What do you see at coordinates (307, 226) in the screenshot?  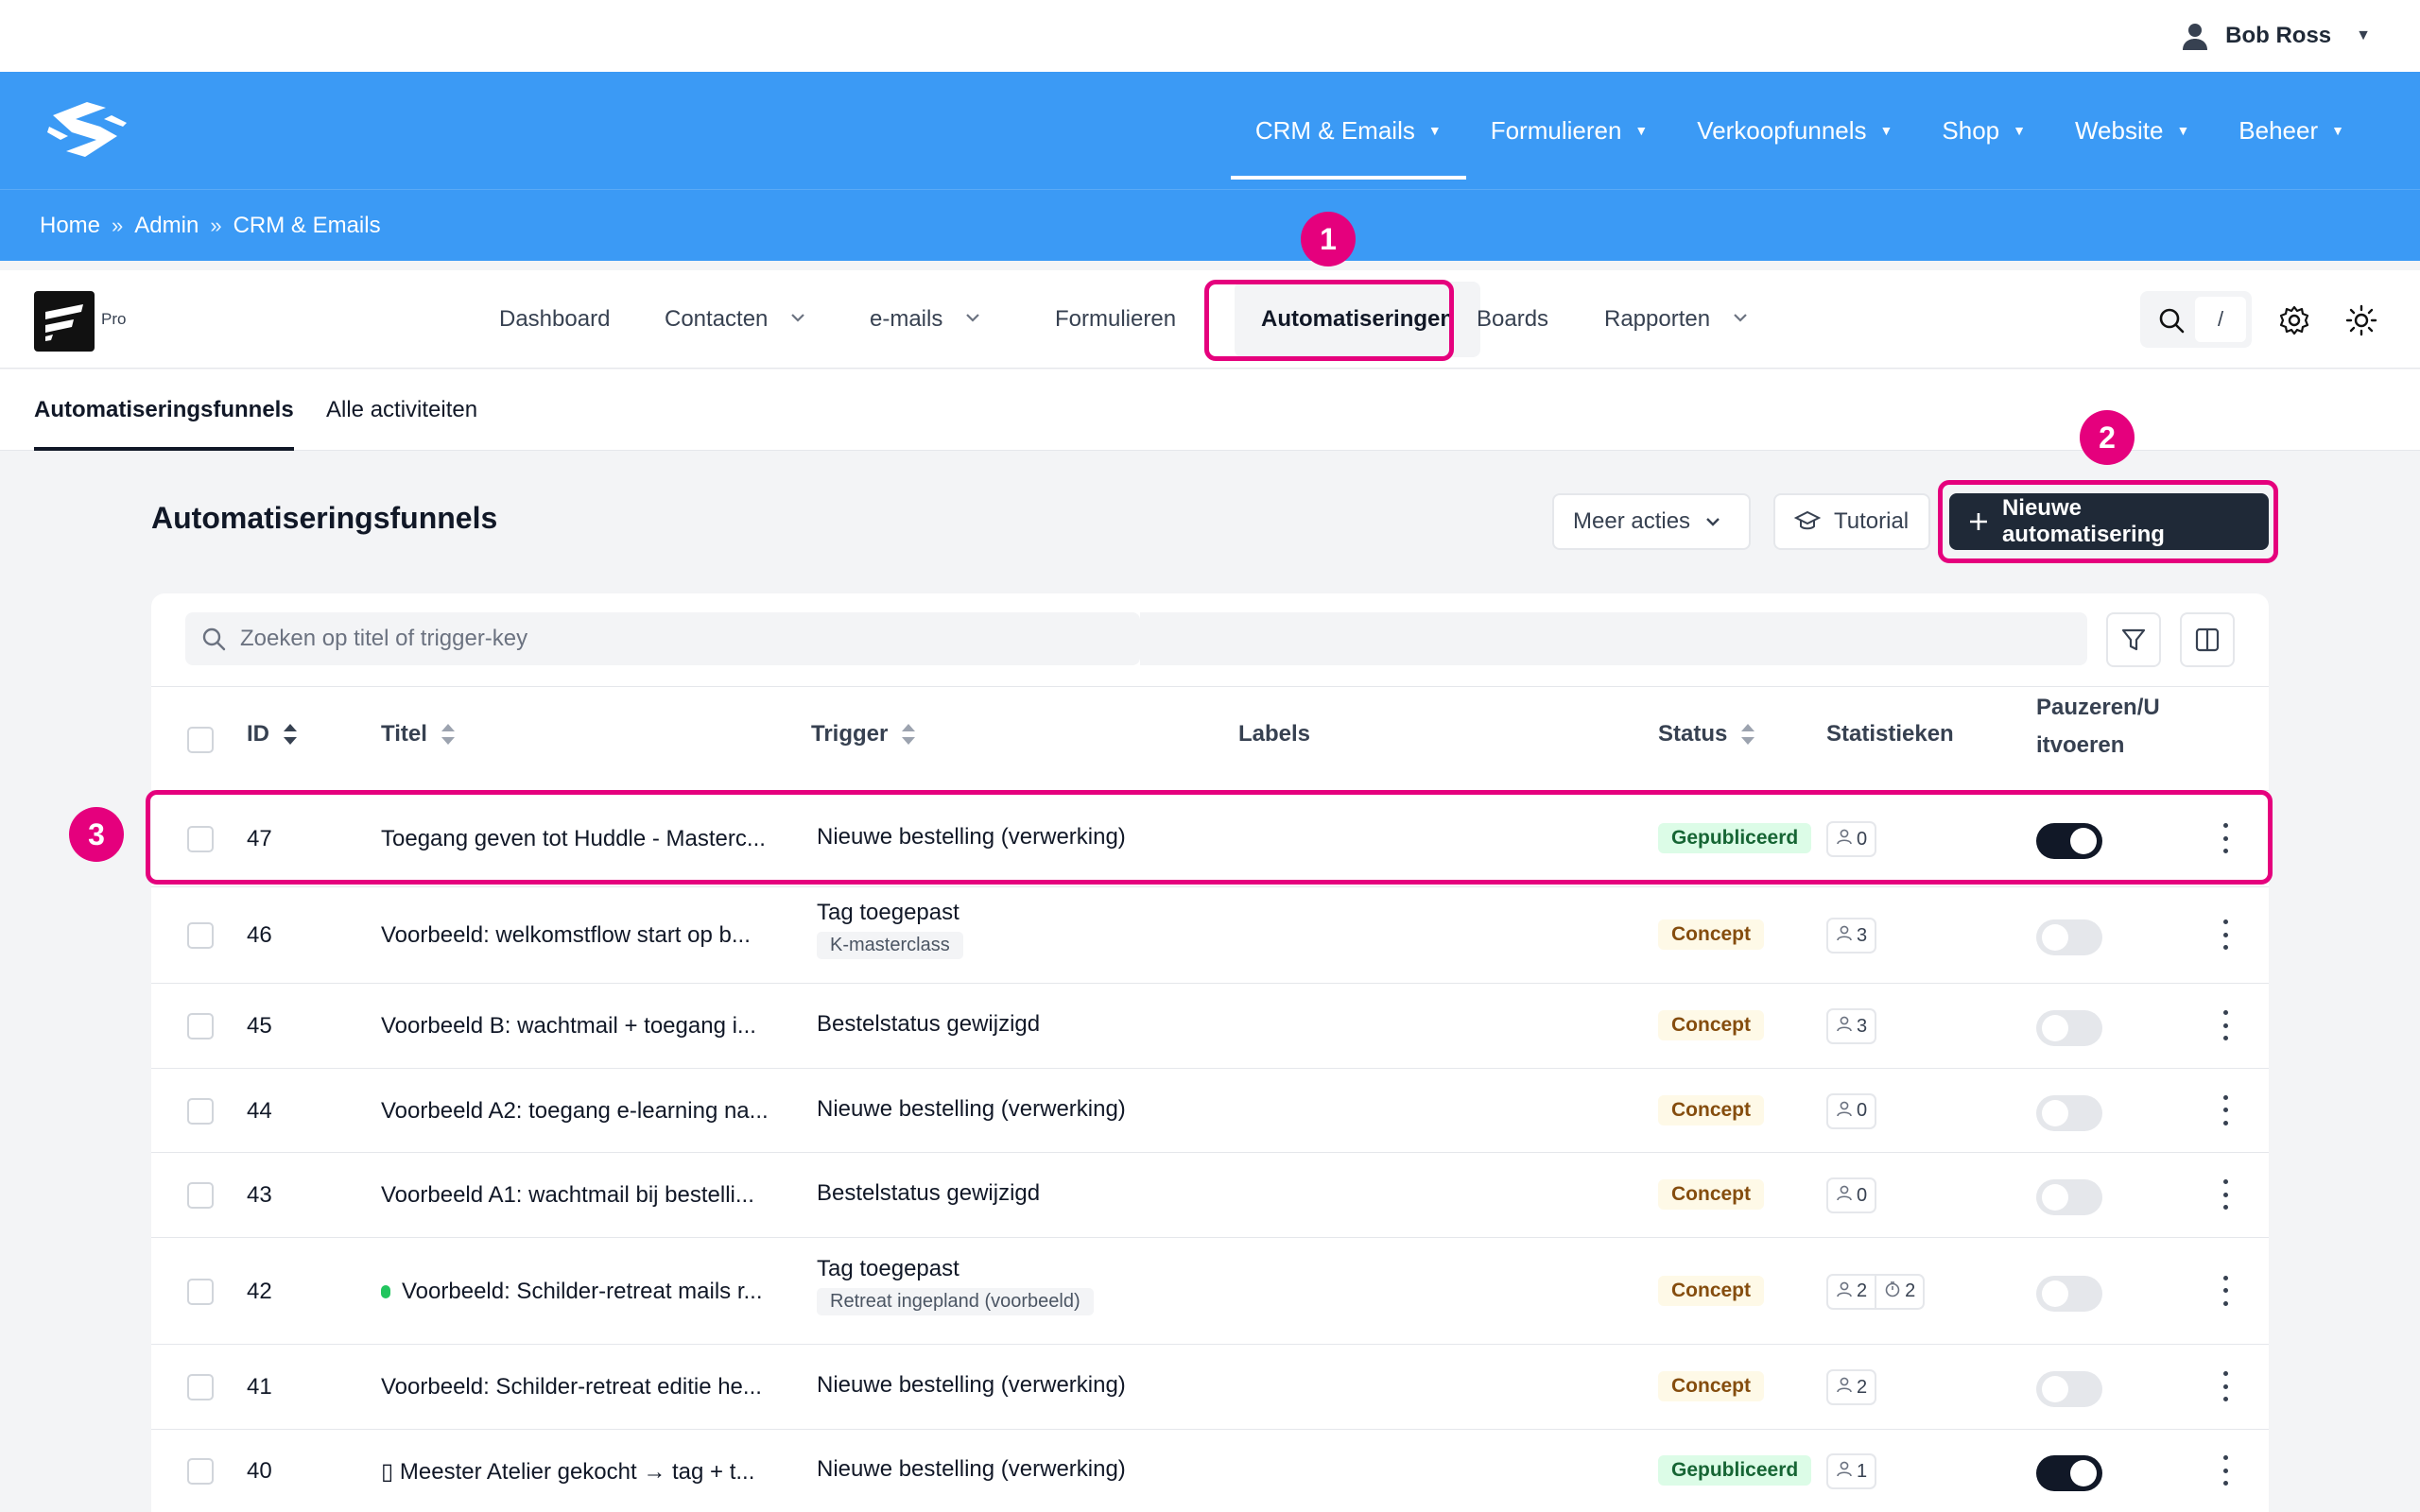 I see `breadcrumb-item-2: CRM & Emails` at bounding box center [307, 226].